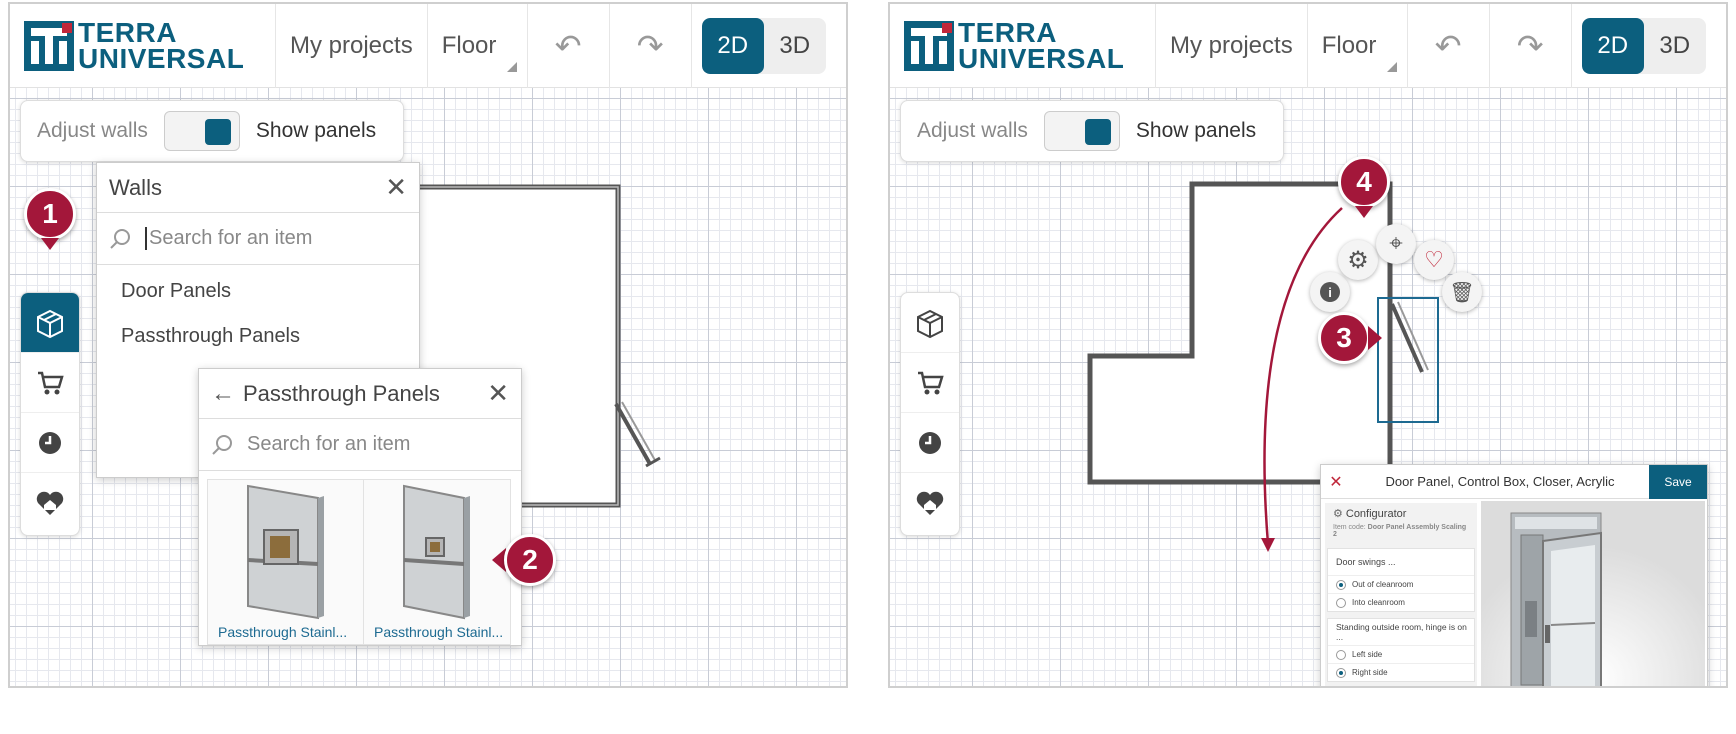 Image resolution: width=1736 pixels, height=734 pixels. Describe the element at coordinates (1401, 654) in the screenshot. I see `option-left-side: Left side` at that location.